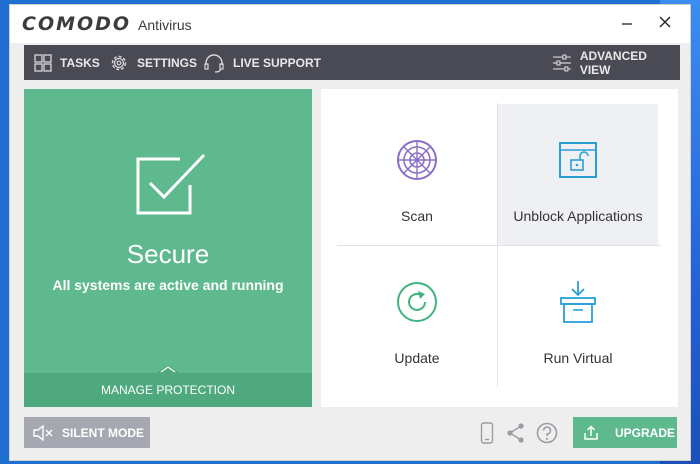 The height and width of the screenshot is (464, 700). Describe the element at coordinates (165, 25) in the screenshot. I see `product-name: Antivirus` at that location.